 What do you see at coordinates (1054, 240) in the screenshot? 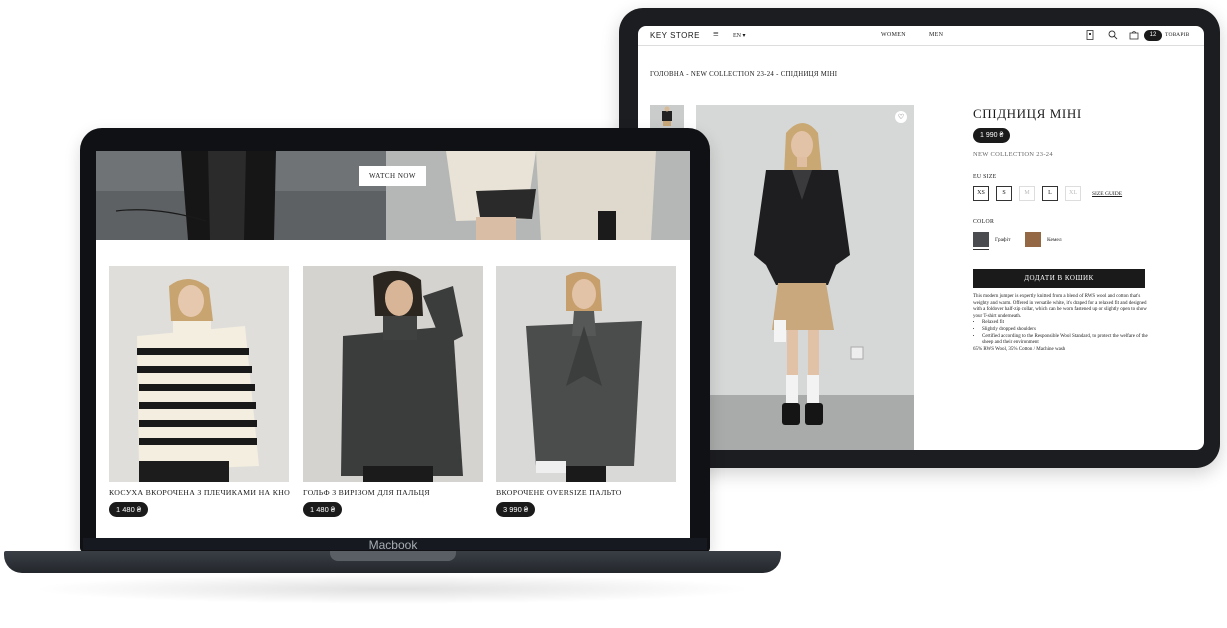
I see `color-name-camel: Кемел` at bounding box center [1054, 240].